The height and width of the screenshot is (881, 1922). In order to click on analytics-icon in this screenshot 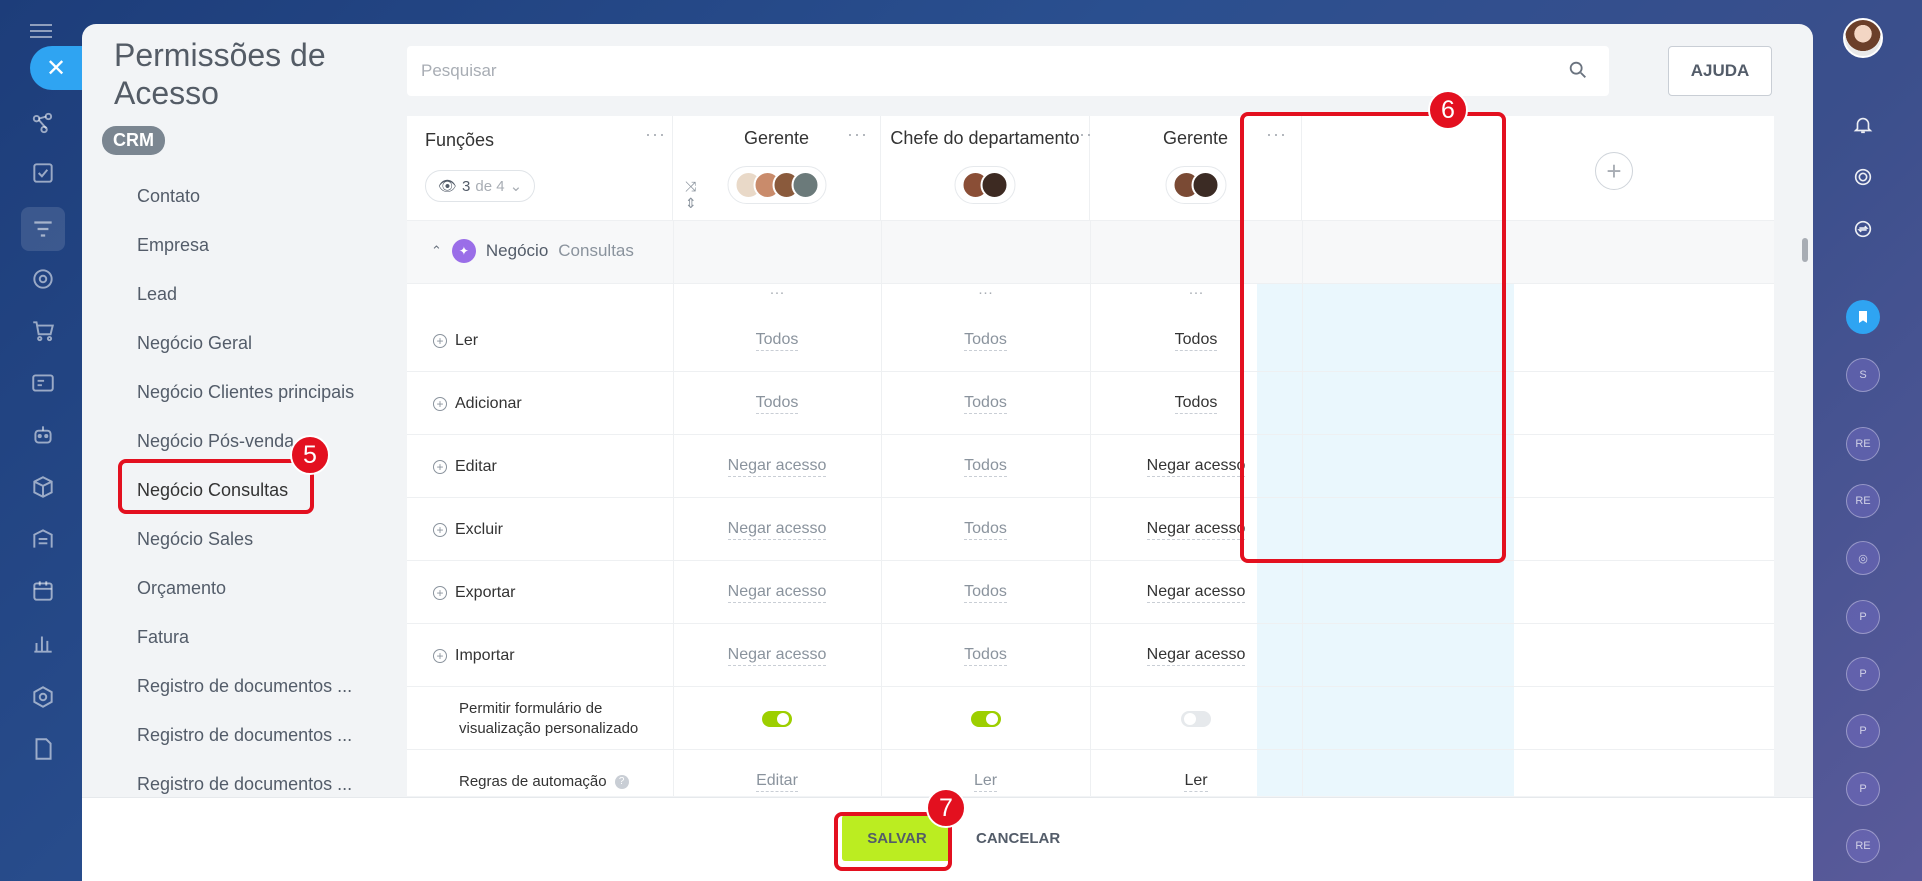, I will do `click(43, 643)`.